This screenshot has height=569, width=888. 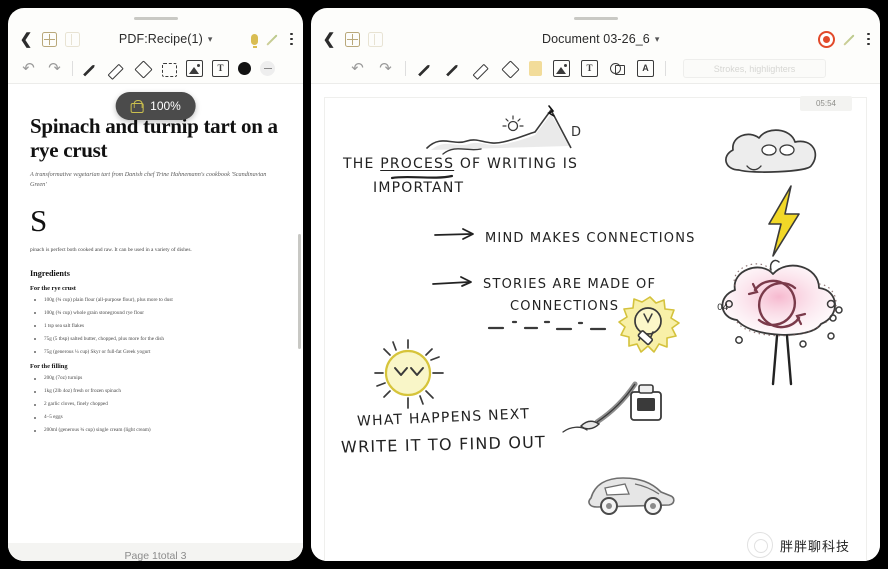 I want to click on recipe-title: Spinach and turnip tart on a rye crust, so click(x=154, y=138).